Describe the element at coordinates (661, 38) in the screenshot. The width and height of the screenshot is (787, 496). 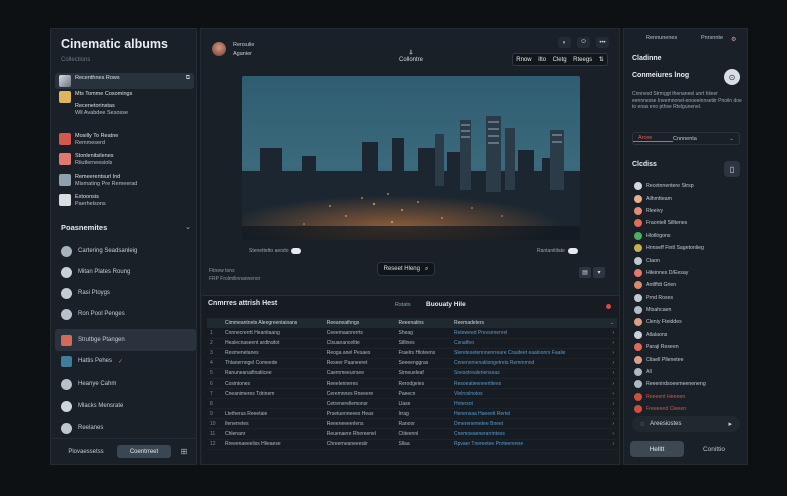
I see `tab-results: Rennunenes` at that location.